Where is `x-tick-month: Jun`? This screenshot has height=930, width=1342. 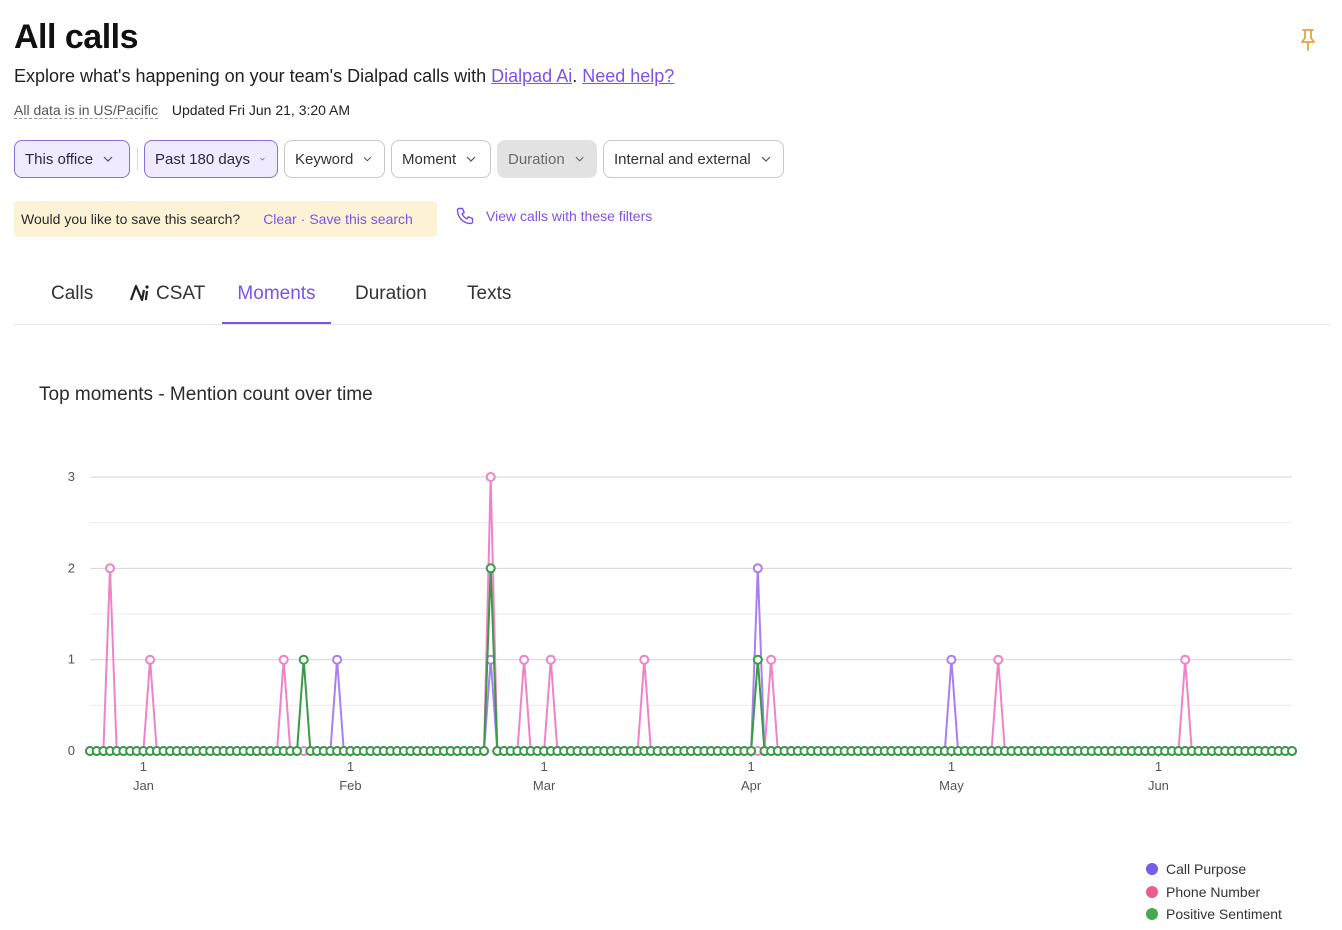 x-tick-month: Jun is located at coordinates (1158, 785).